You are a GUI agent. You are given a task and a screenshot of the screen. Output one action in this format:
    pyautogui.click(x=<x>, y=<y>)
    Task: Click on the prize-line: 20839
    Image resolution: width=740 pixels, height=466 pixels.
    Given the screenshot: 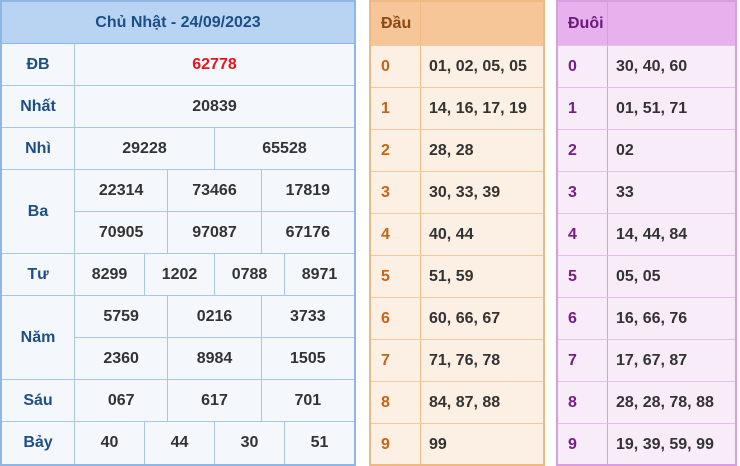 What is the action you would take?
    pyautogui.click(x=214, y=106)
    